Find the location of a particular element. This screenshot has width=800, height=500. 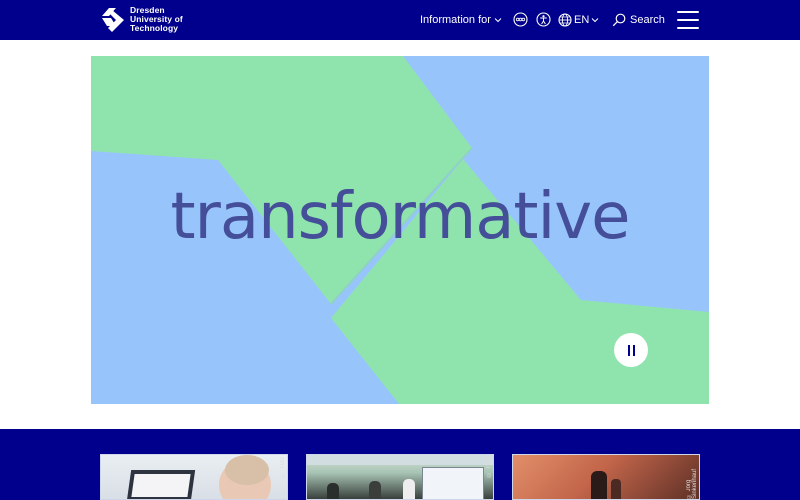

search-button: Search is located at coordinates (638, 20).